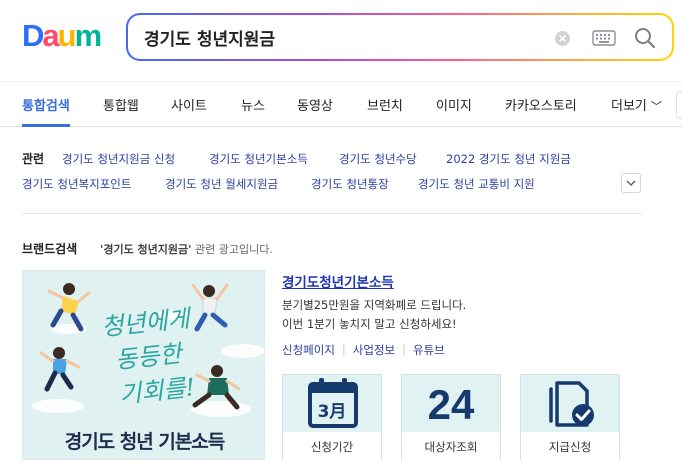  What do you see at coordinates (121, 104) in the screenshot?
I see `tab-web: 통합웹` at bounding box center [121, 104].